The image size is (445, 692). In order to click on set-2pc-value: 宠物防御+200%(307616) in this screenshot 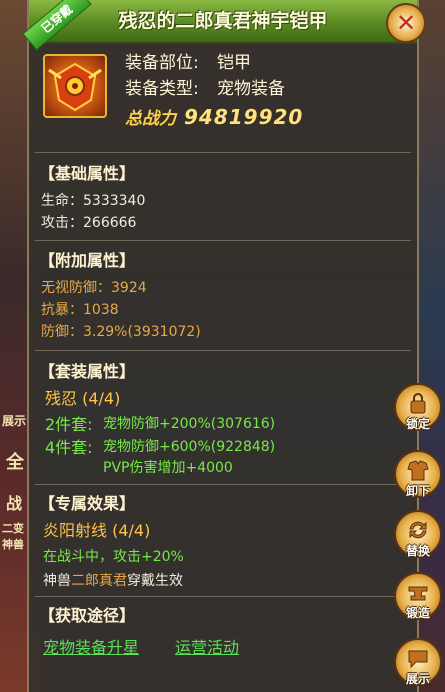, I will do `click(189, 424)`.